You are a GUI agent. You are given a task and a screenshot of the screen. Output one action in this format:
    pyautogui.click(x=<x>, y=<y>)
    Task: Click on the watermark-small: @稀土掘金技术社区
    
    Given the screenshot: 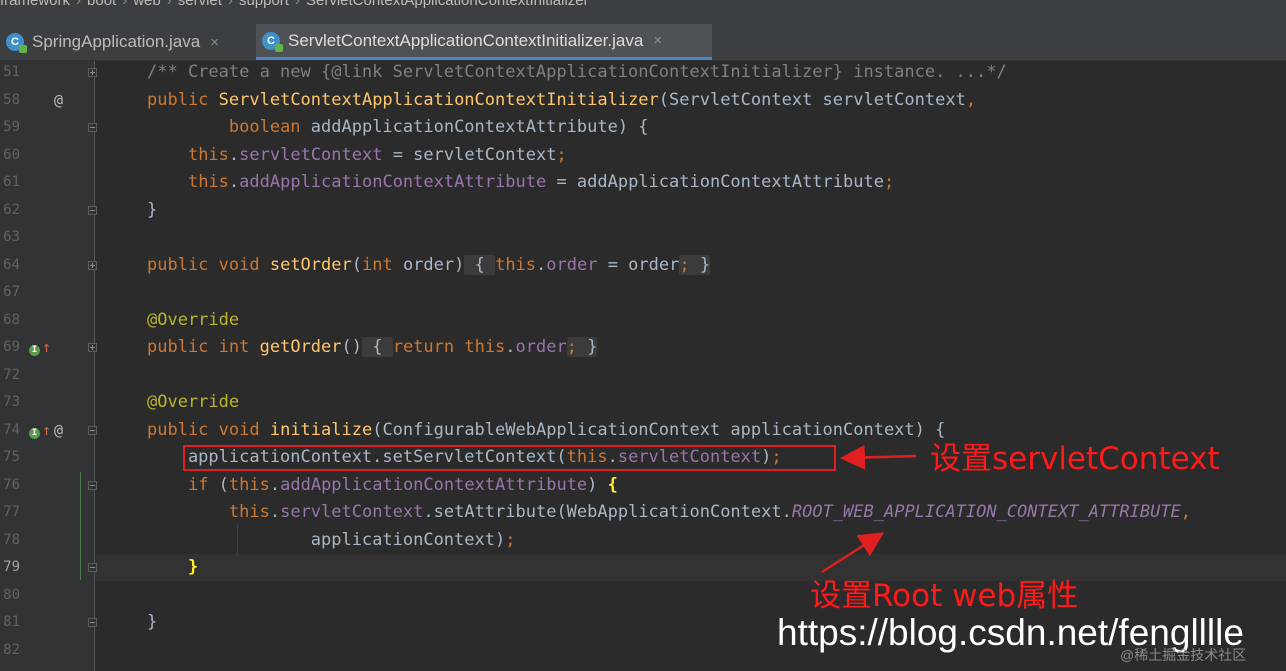 What is the action you would take?
    pyautogui.click(x=1183, y=655)
    